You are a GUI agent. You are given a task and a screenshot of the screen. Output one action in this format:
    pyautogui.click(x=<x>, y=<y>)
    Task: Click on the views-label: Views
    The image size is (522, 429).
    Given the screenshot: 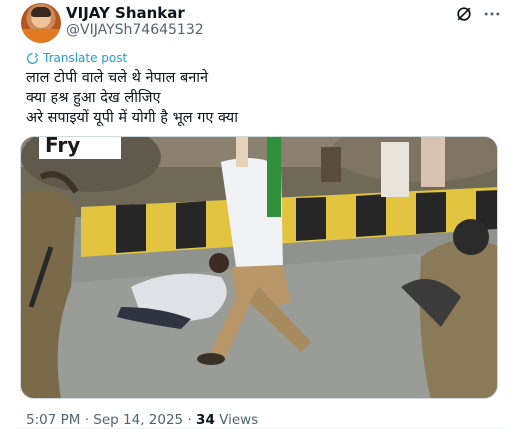 What is the action you would take?
    pyautogui.click(x=239, y=420)
    